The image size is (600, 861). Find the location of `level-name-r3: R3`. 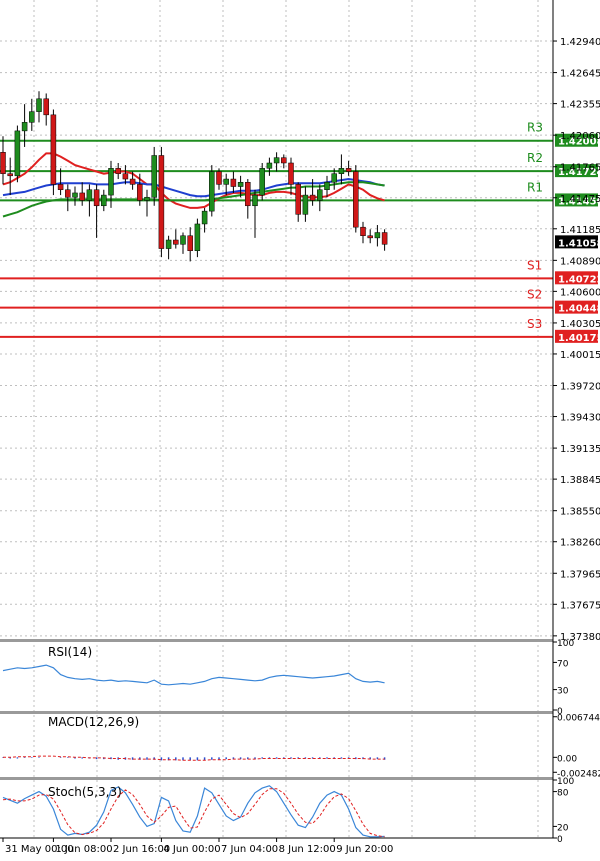

level-name-r3: R3 is located at coordinates (535, 128).